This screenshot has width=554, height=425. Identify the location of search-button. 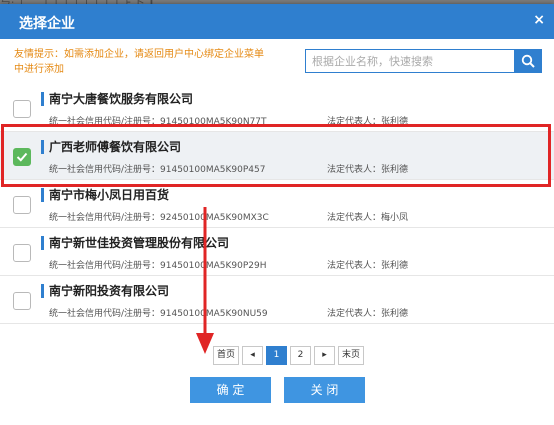
(528, 61).